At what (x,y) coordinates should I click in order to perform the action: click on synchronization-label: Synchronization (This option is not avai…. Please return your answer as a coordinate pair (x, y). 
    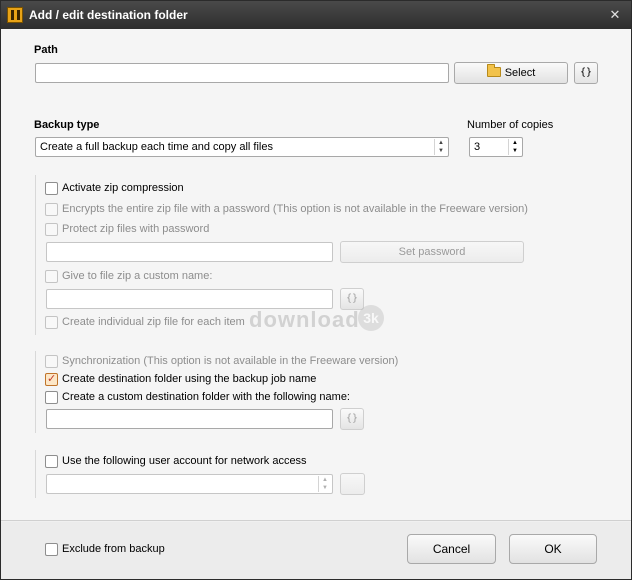
    Looking at the image, I should click on (230, 361).